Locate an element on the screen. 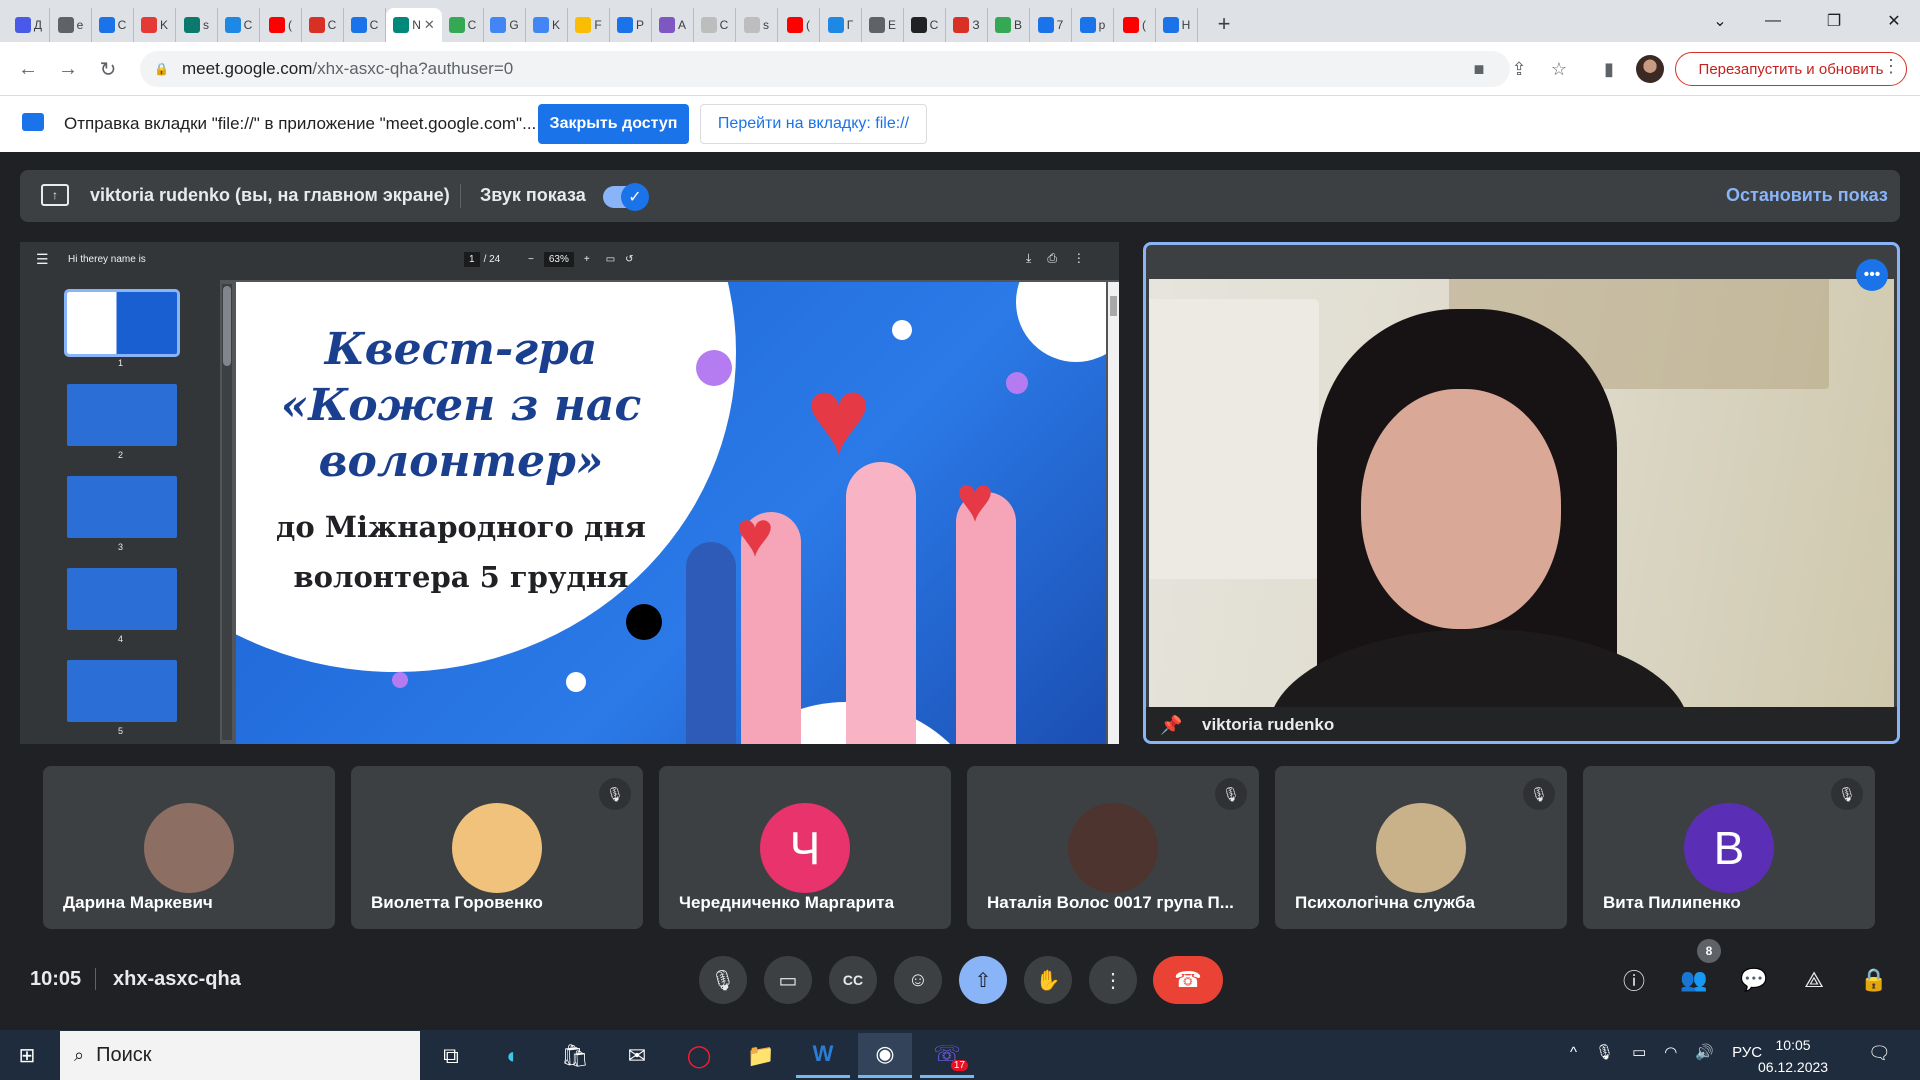 This screenshot has width=1920, height=1080. thumbnail-scroll-grip is located at coordinates (227, 326).